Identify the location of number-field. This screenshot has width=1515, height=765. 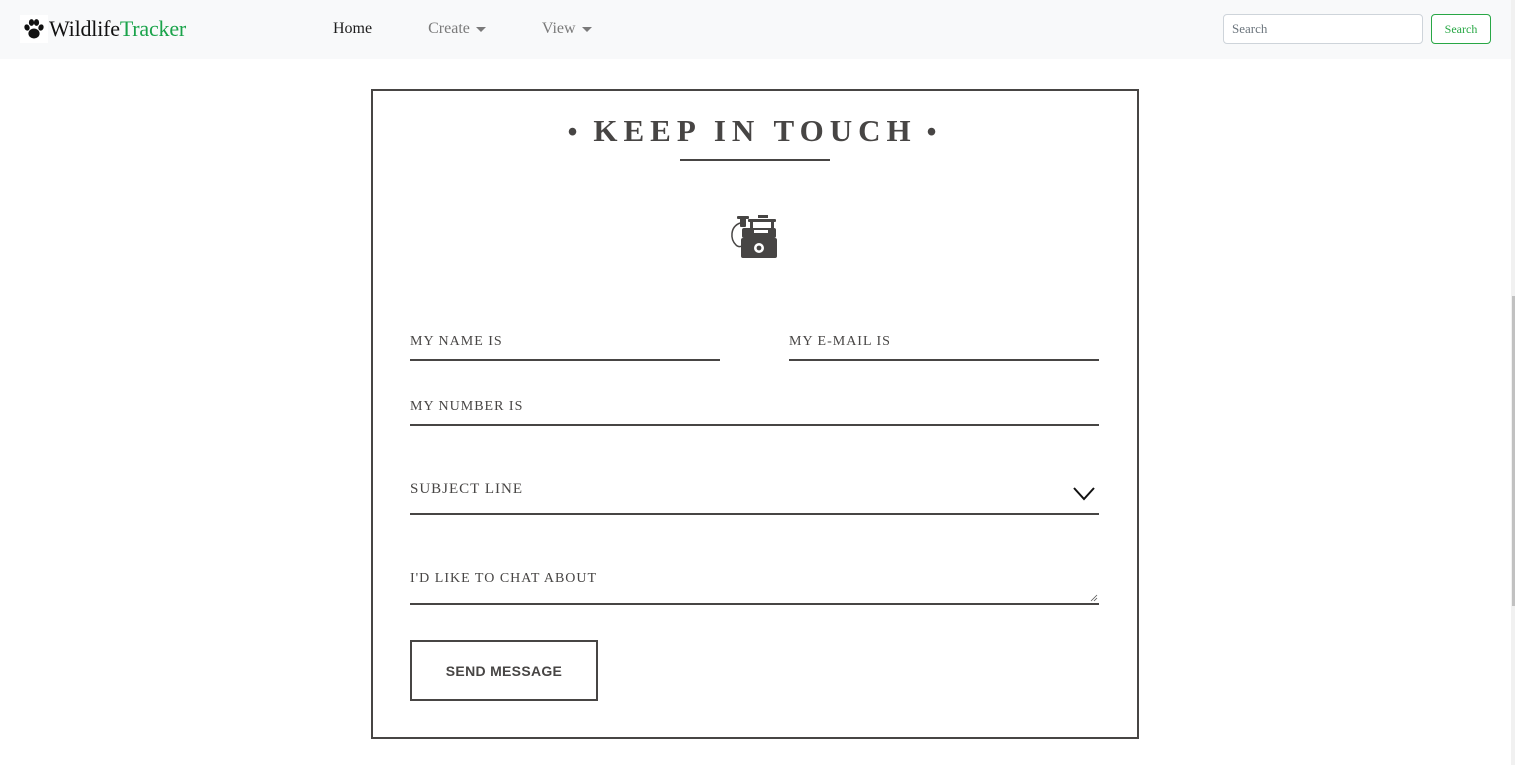
(754, 406).